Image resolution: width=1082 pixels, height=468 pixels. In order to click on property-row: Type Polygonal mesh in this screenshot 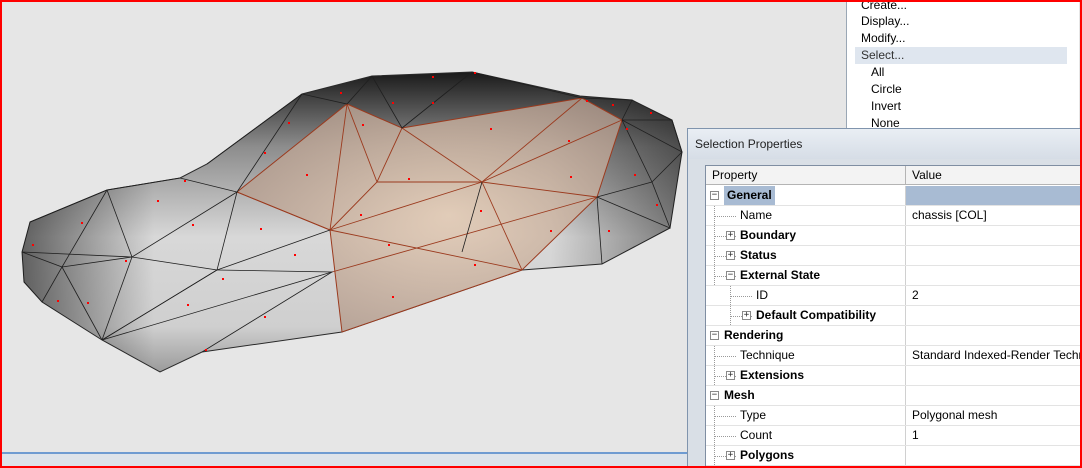, I will do `click(893, 416)`.